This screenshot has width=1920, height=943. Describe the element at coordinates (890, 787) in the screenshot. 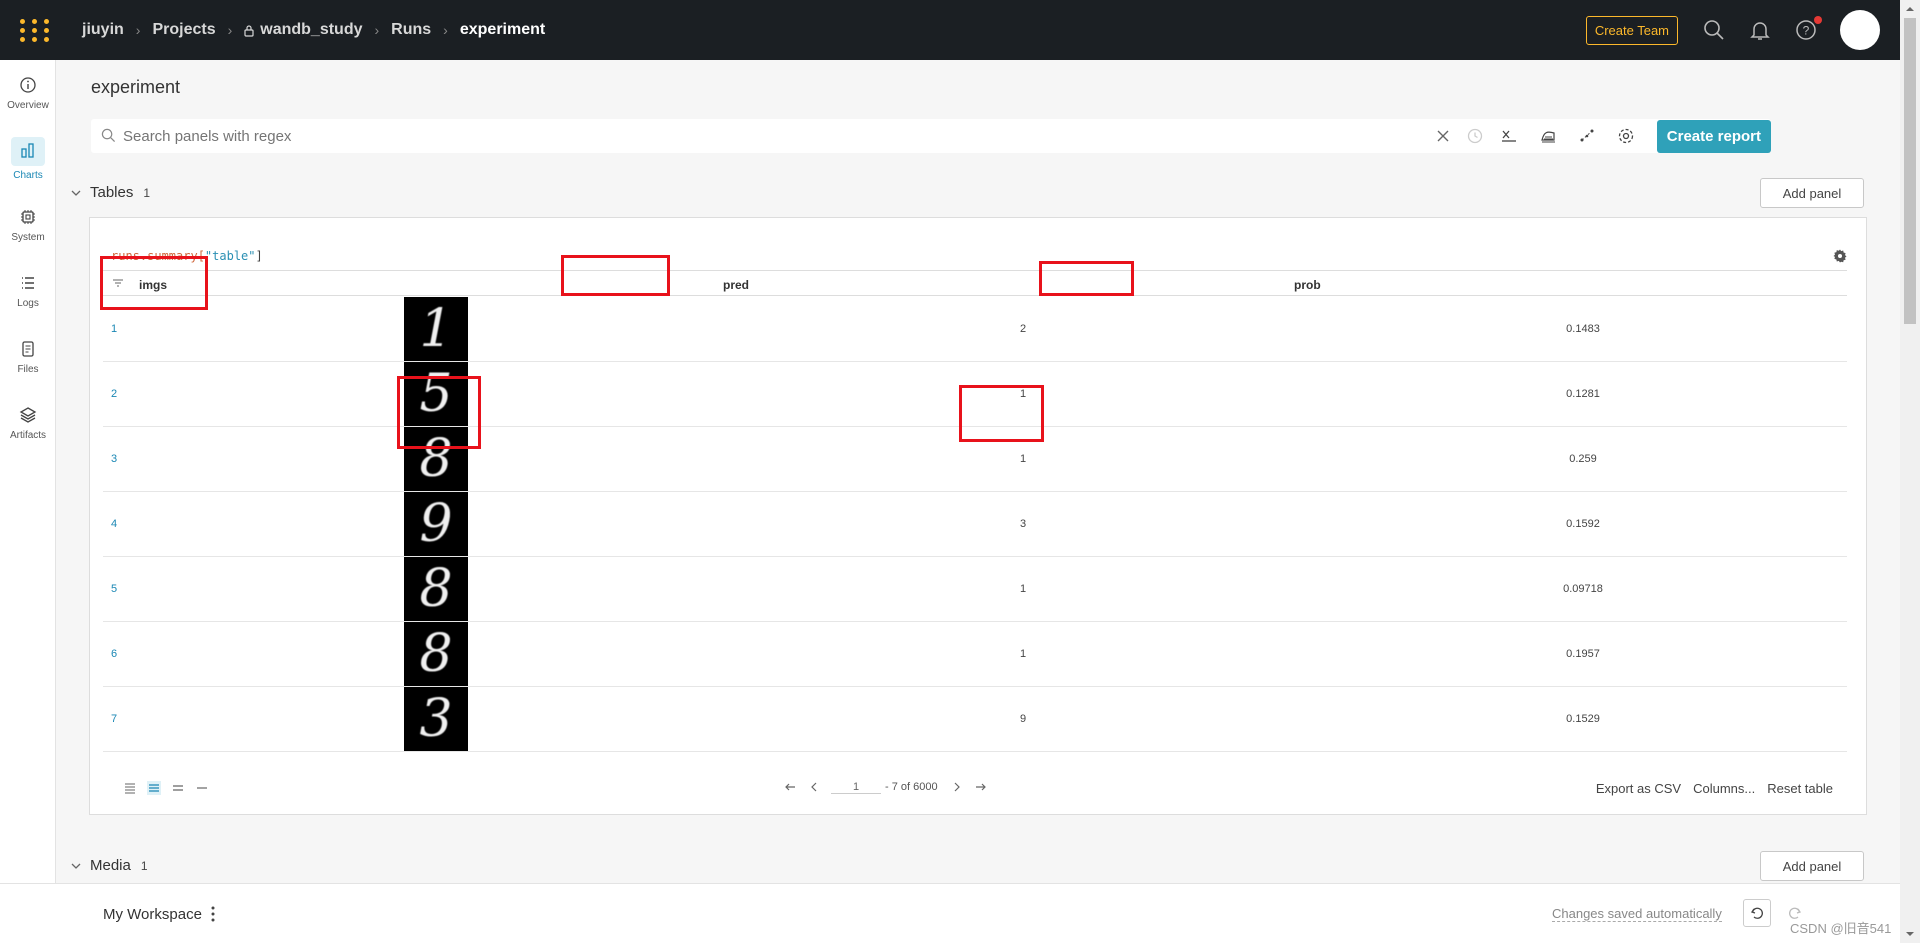

I see `pagination: - 7 of 6000` at that location.